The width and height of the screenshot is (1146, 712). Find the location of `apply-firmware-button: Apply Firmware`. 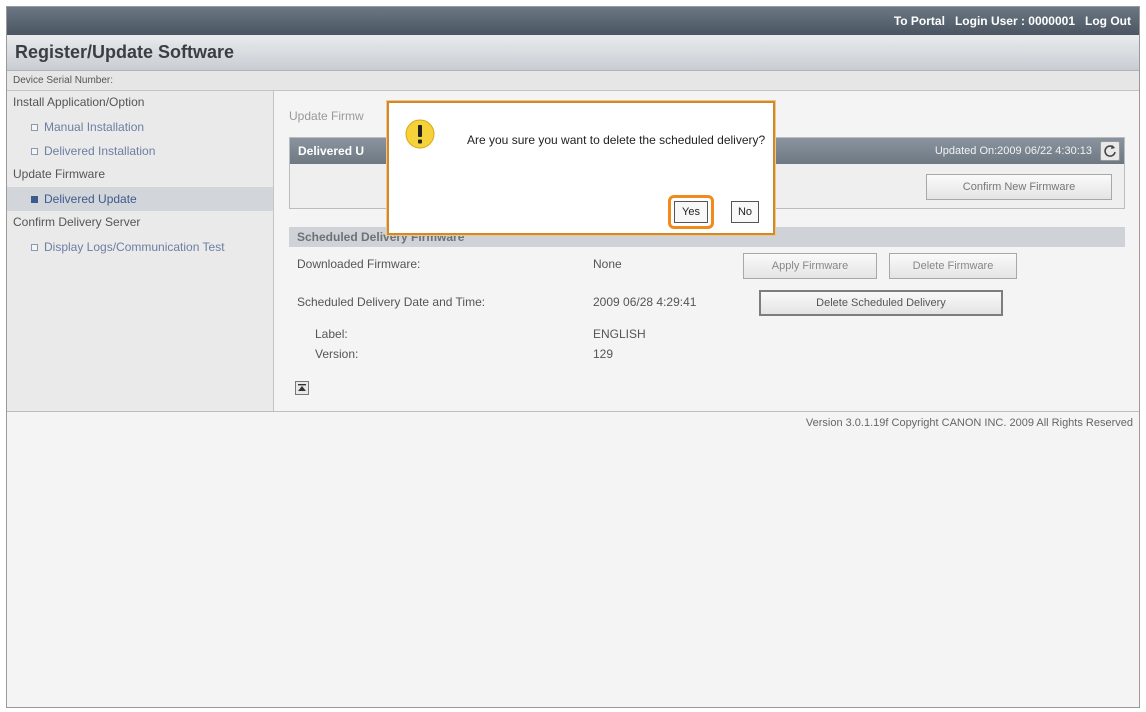

apply-firmware-button: Apply Firmware is located at coordinates (810, 266).